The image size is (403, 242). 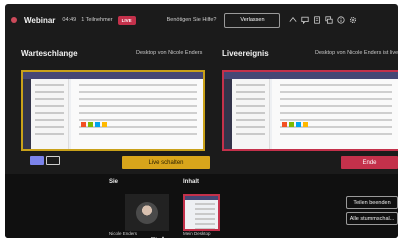 What do you see at coordinates (97, 20) in the screenshot?
I see `participant-count: 1 Teilnehmer` at bounding box center [97, 20].